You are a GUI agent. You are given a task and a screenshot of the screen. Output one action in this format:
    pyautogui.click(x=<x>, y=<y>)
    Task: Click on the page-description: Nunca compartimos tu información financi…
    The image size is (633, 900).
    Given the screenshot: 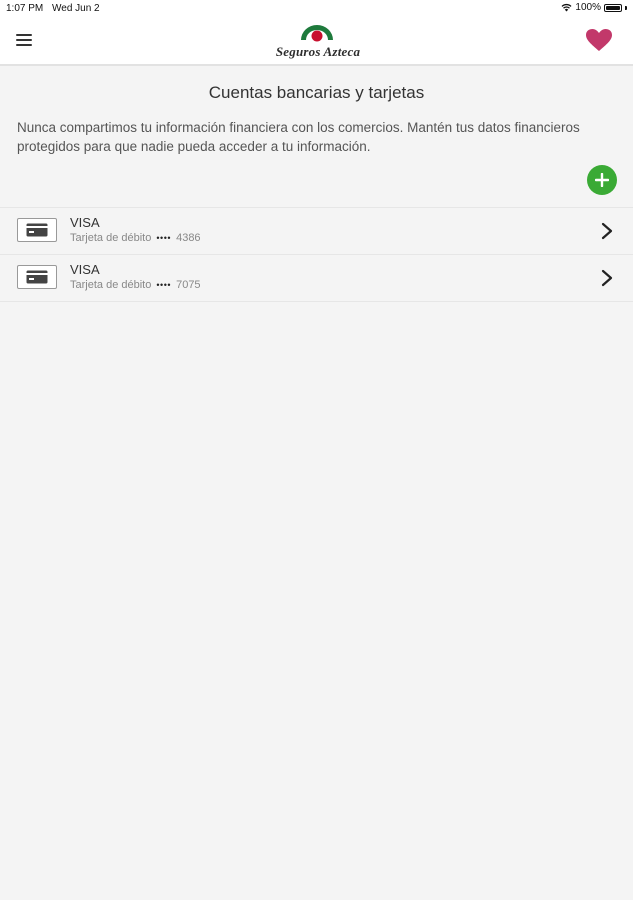 What is the action you would take?
    pyautogui.click(x=298, y=137)
    